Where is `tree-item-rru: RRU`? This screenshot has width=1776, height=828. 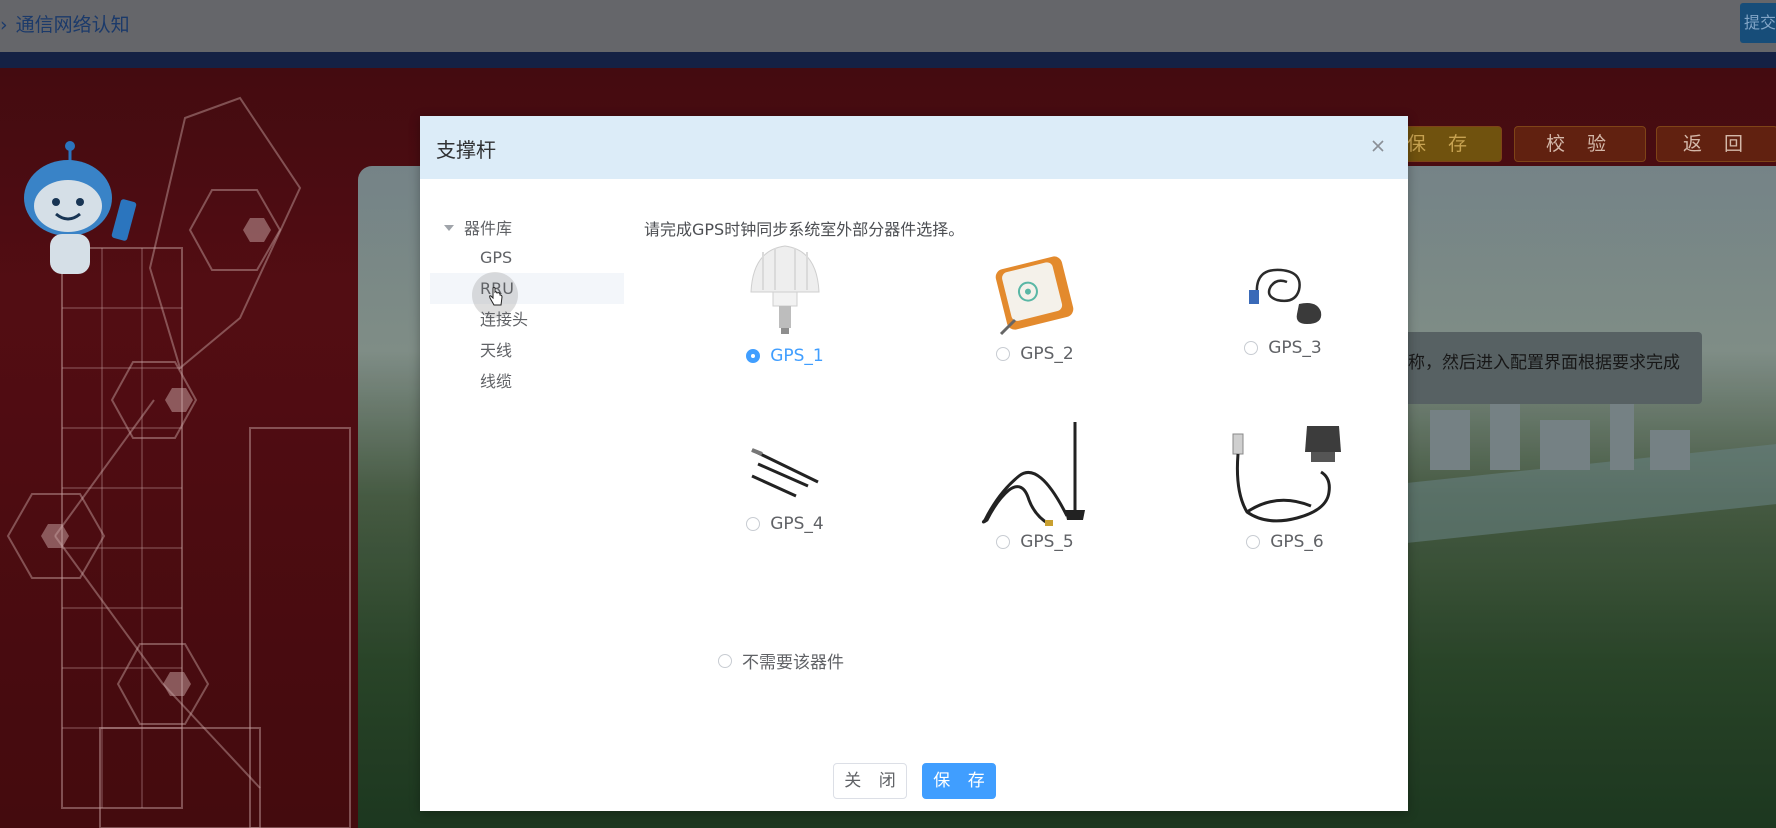
tree-item-rru: RRU is located at coordinates (527, 295).